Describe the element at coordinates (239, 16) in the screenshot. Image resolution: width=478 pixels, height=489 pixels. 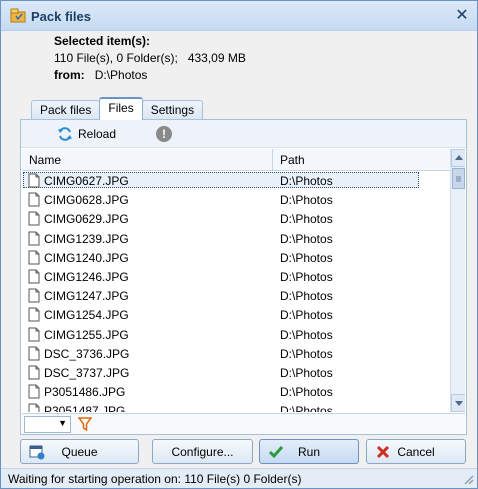
I see `title-bar: Pack files ✕` at that location.